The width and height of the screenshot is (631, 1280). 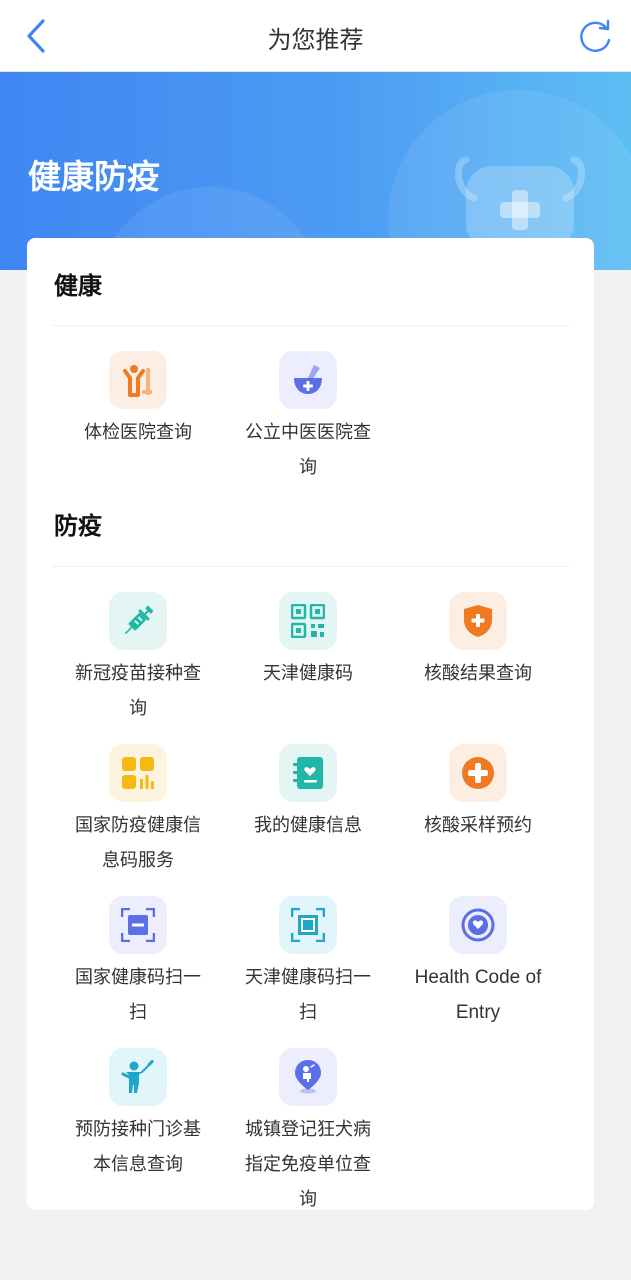 What do you see at coordinates (138, 925) in the screenshot?
I see `scan-icon` at bounding box center [138, 925].